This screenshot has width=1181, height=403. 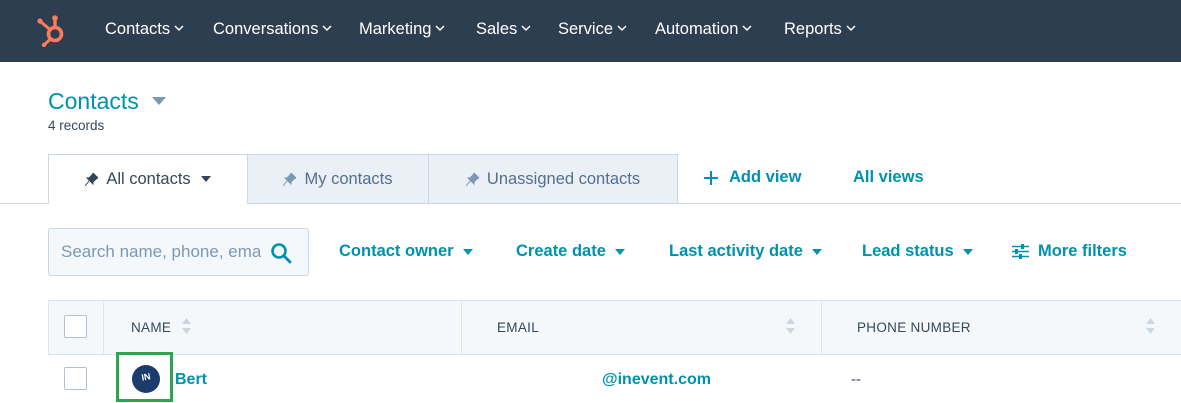 I want to click on nav-sales: Sales, so click(x=503, y=30).